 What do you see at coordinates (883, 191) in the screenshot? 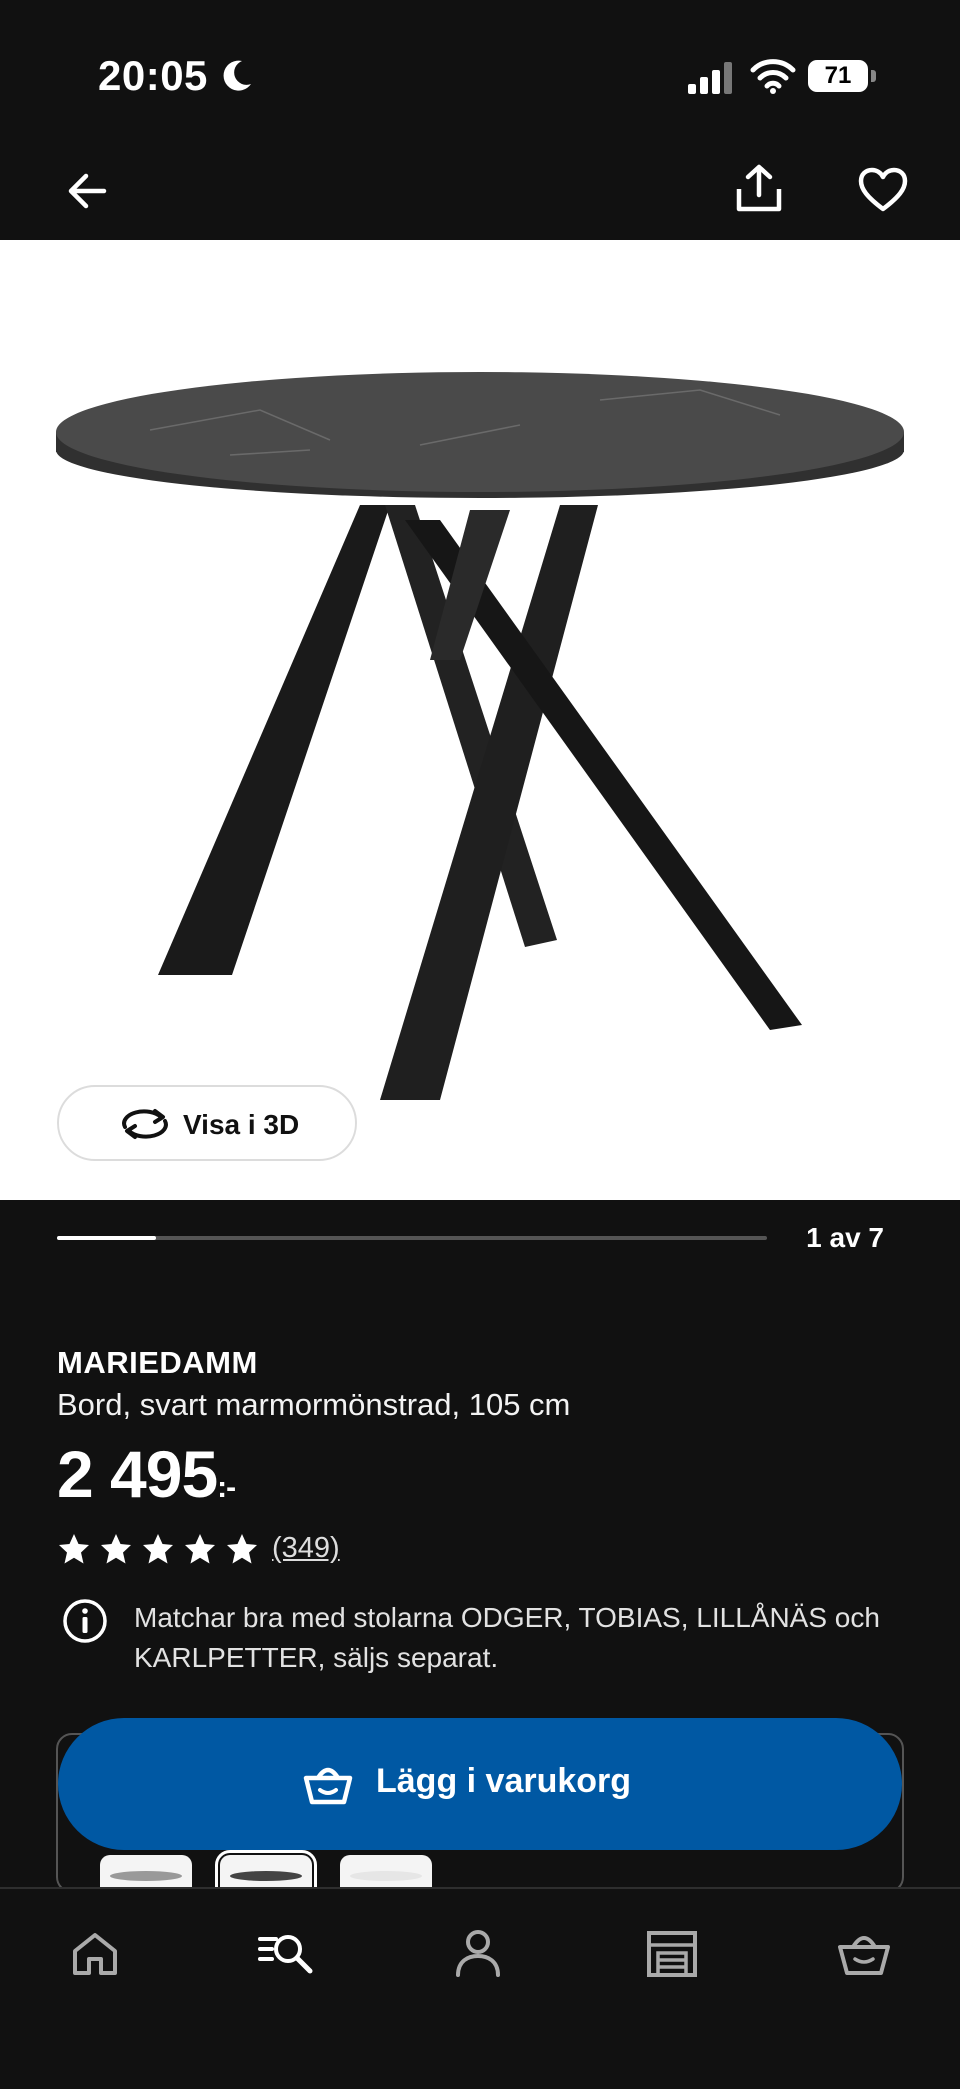
I see `heart-icon` at bounding box center [883, 191].